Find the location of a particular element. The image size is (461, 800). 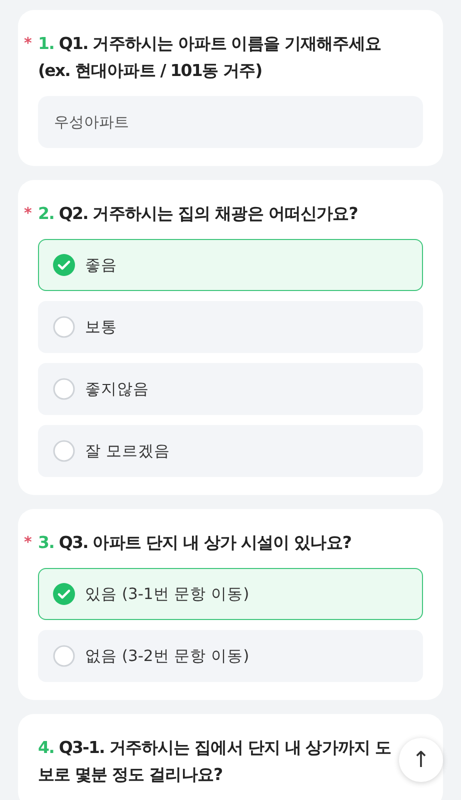

option-label: 있음 (3-1번 문항 이동) is located at coordinates (167, 594).